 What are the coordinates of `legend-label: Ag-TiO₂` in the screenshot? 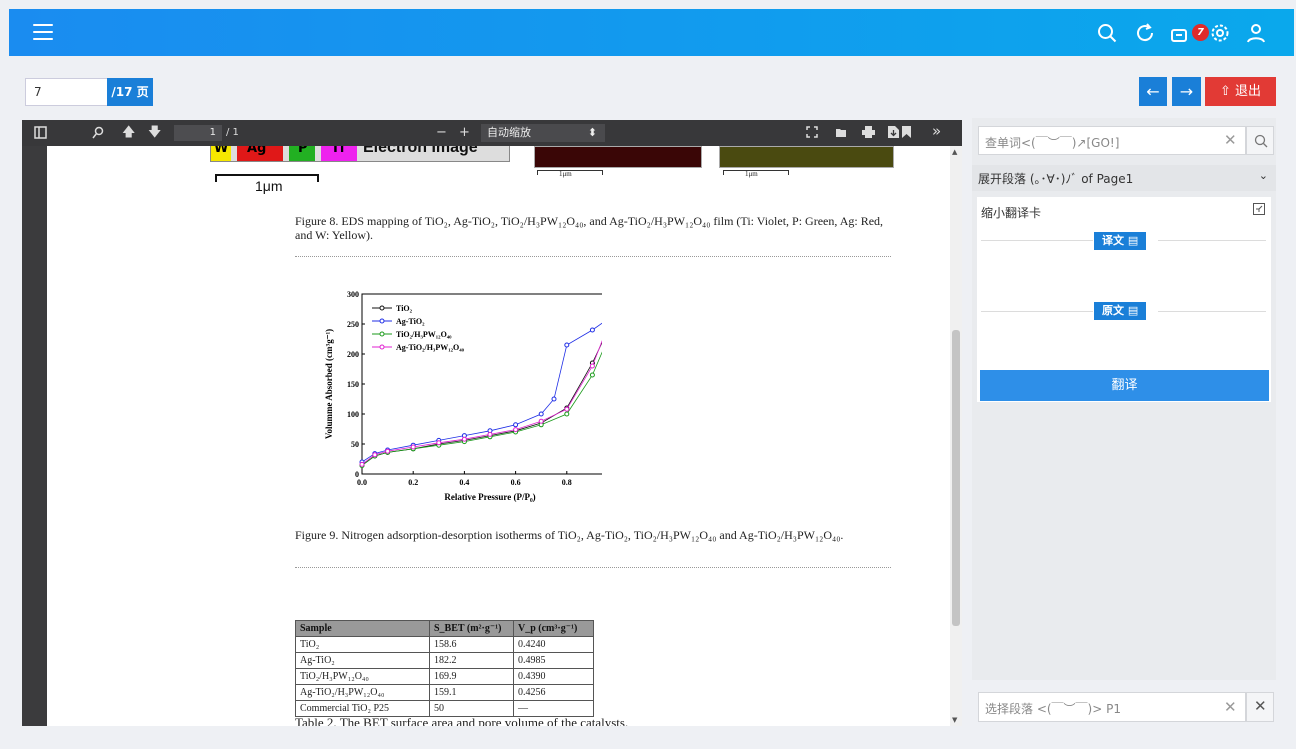 It's located at (410, 321).